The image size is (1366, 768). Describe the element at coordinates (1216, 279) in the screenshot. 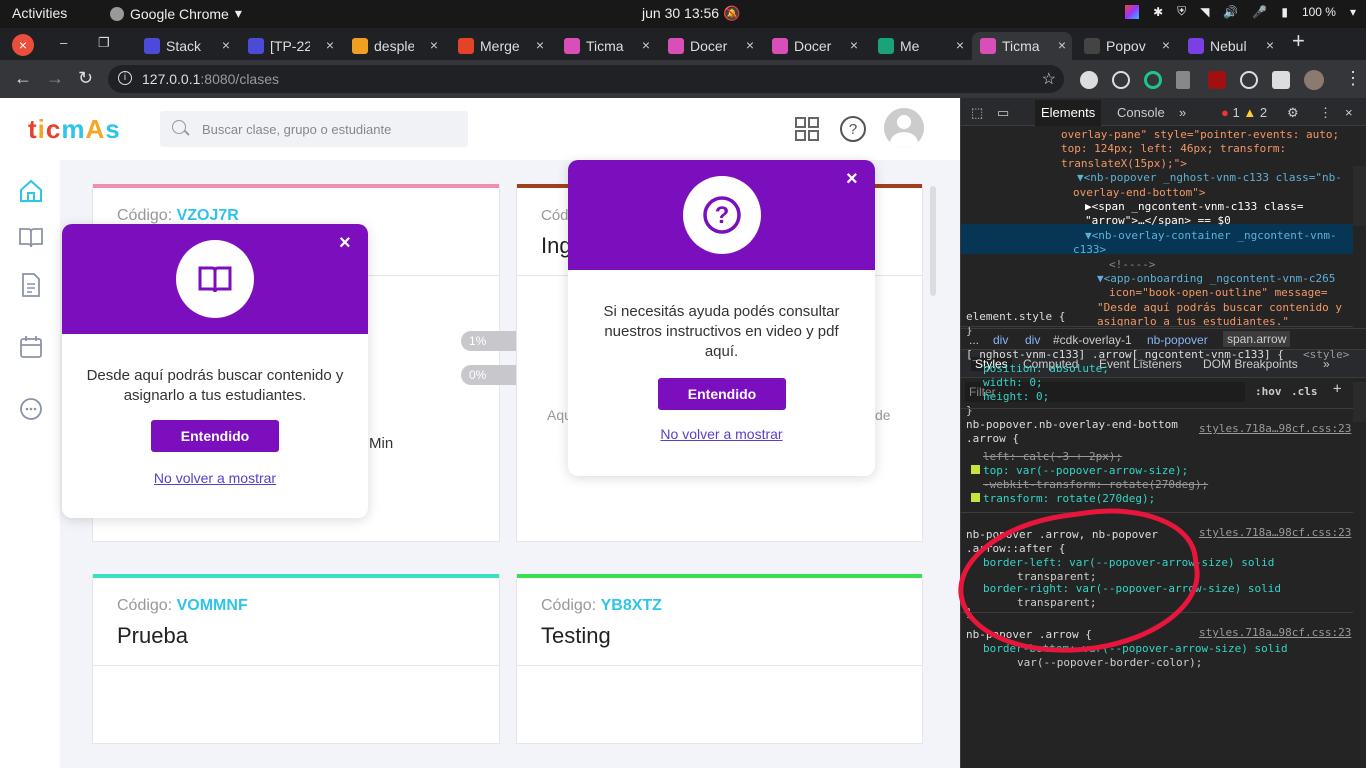

I see `dom-node-line: ▼<app-onboarding _ngcontent-vnm-c265` at that location.